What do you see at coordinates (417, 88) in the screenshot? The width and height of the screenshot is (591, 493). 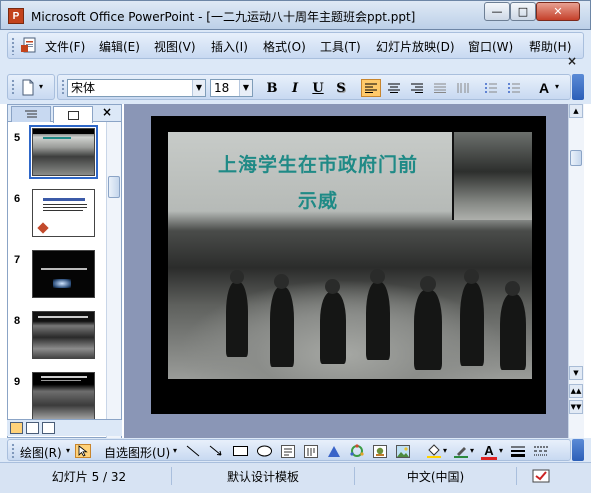 I see `align-right-button` at bounding box center [417, 88].